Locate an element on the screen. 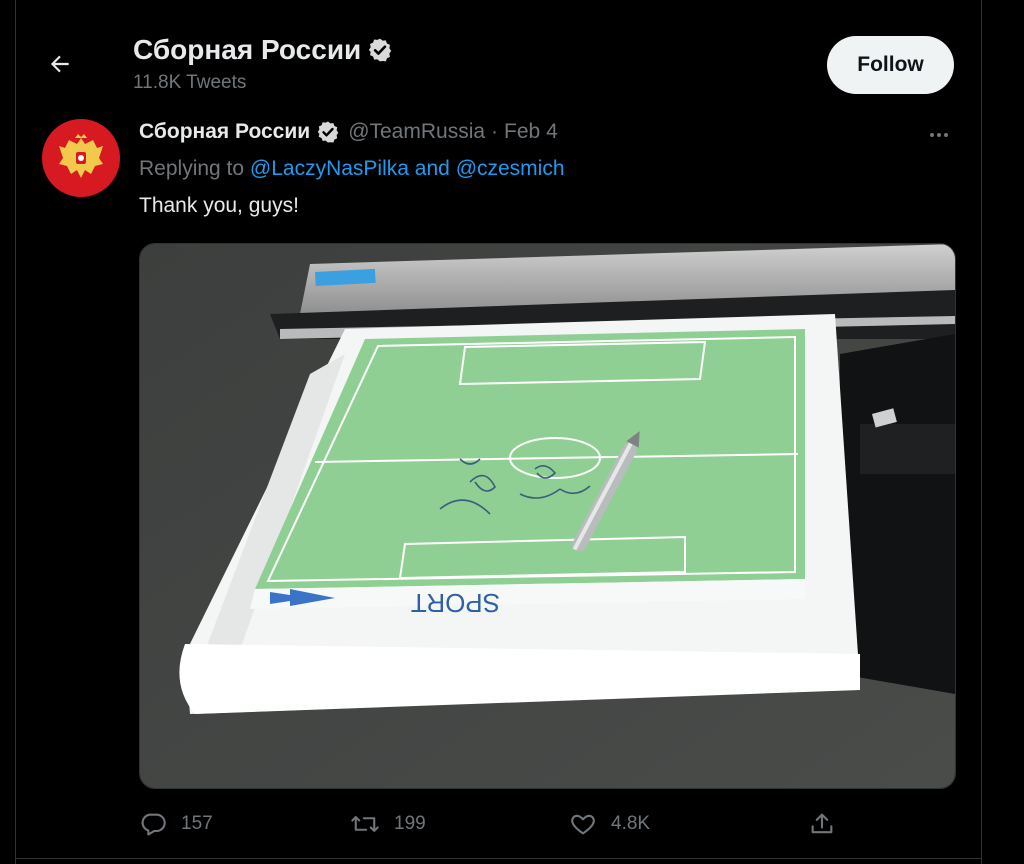  share-button is located at coordinates (822, 824).